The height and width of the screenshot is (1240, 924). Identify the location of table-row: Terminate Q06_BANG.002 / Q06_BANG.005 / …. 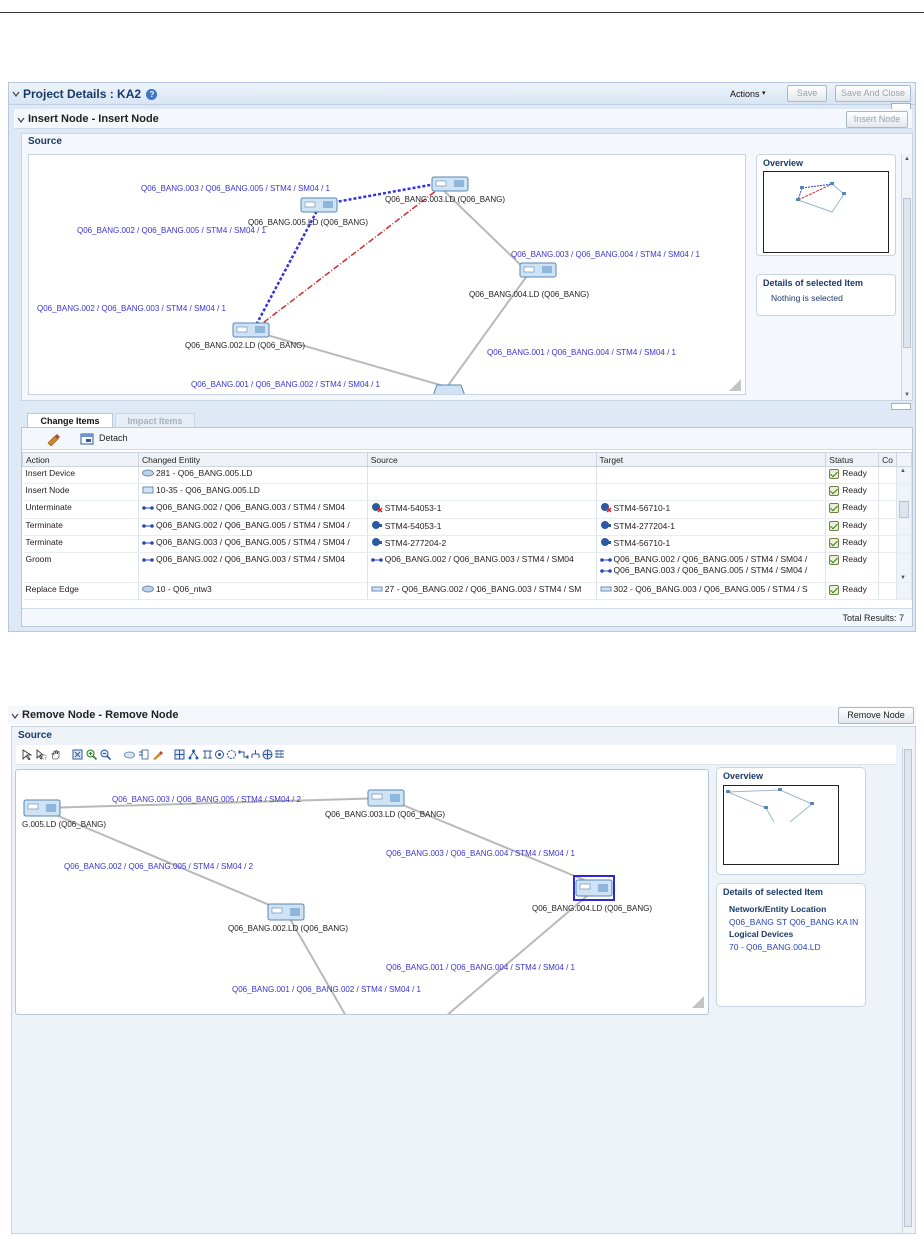
(467, 527).